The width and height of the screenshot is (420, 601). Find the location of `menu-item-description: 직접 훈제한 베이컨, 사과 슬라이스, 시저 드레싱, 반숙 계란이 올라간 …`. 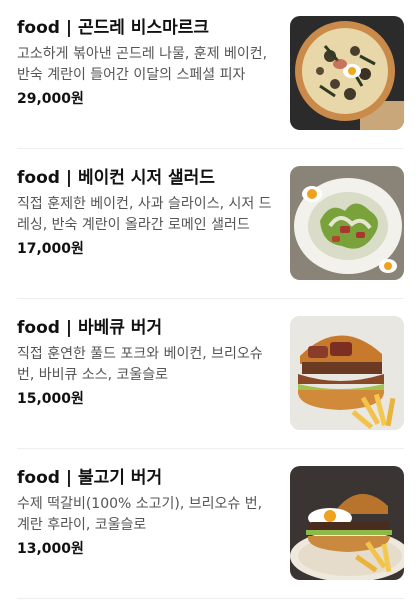

menu-item-description: 직접 훈제한 베이컨, 사과 슬라이스, 시저 드레싱, 반숙 계란이 올라간 … is located at coordinates (144, 214).